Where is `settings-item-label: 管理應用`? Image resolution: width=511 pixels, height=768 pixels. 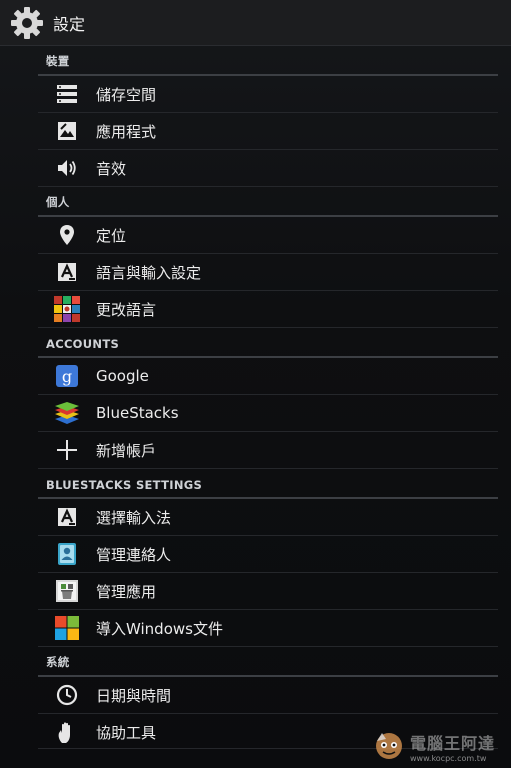
settings-item-label: 管理應用 is located at coordinates (126, 591).